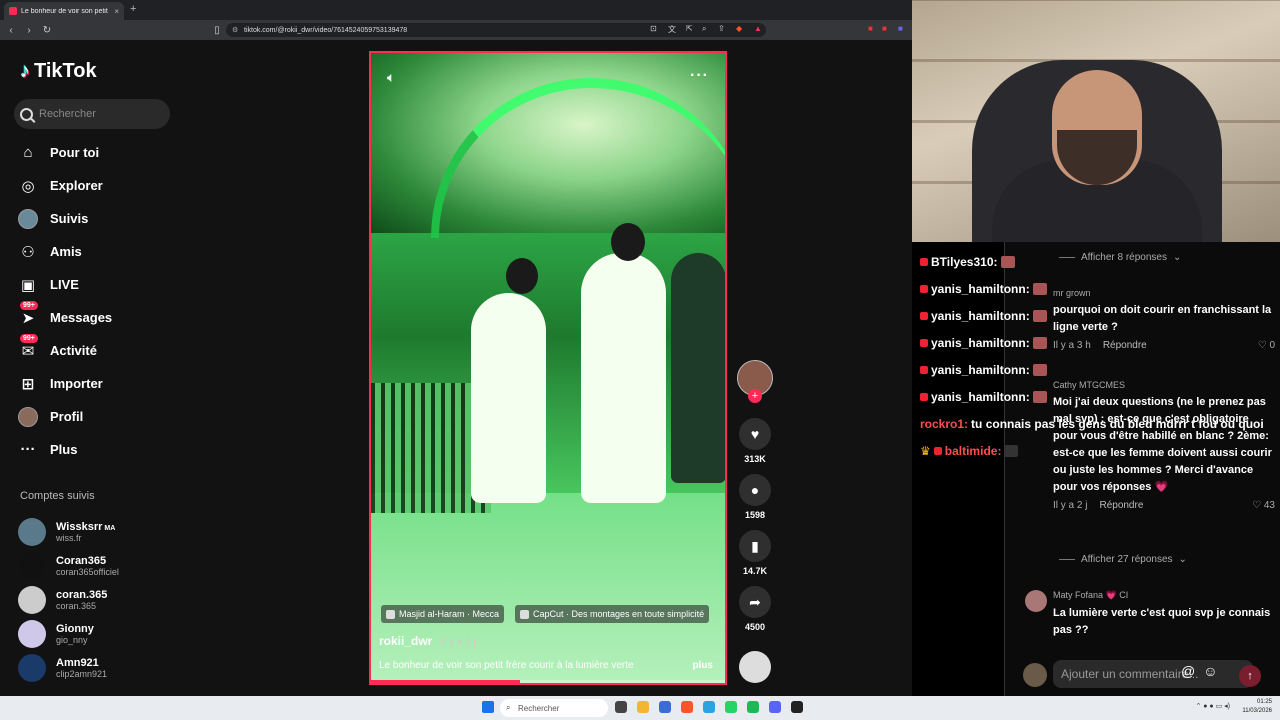 The height and width of the screenshot is (720, 1280). What do you see at coordinates (1188, 671) in the screenshot?
I see `mention-icon: @` at bounding box center [1188, 671].